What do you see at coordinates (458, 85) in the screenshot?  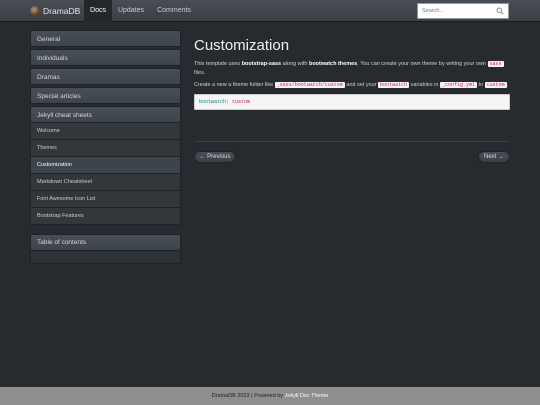 I see `inline-code: _config.yml` at bounding box center [458, 85].